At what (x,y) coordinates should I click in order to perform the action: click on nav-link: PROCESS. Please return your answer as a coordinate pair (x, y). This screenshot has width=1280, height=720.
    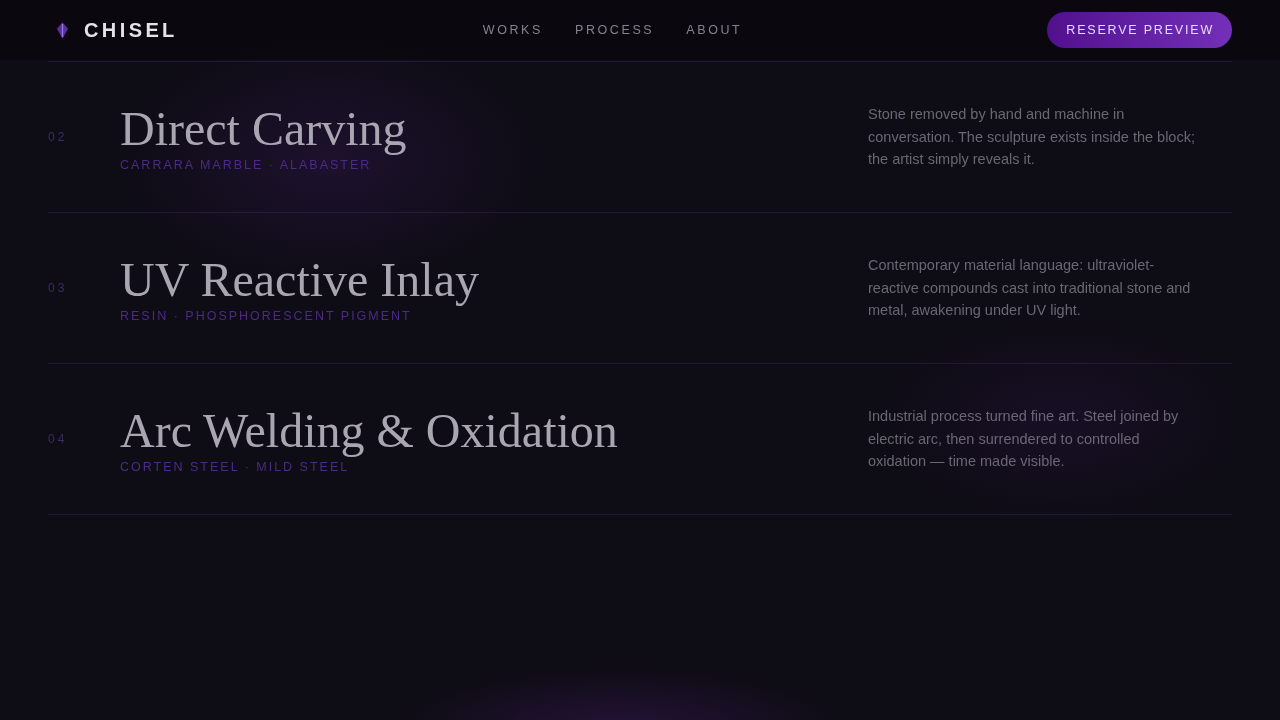
    Looking at the image, I should click on (614, 30).